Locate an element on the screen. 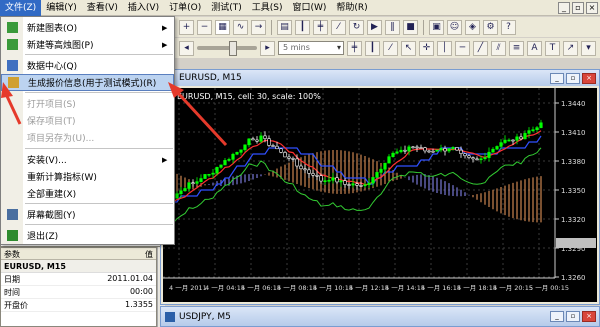 Image resolution: width=600 pixels, height=327 pixels. channel-icon: ⫽ is located at coordinates (498, 48).